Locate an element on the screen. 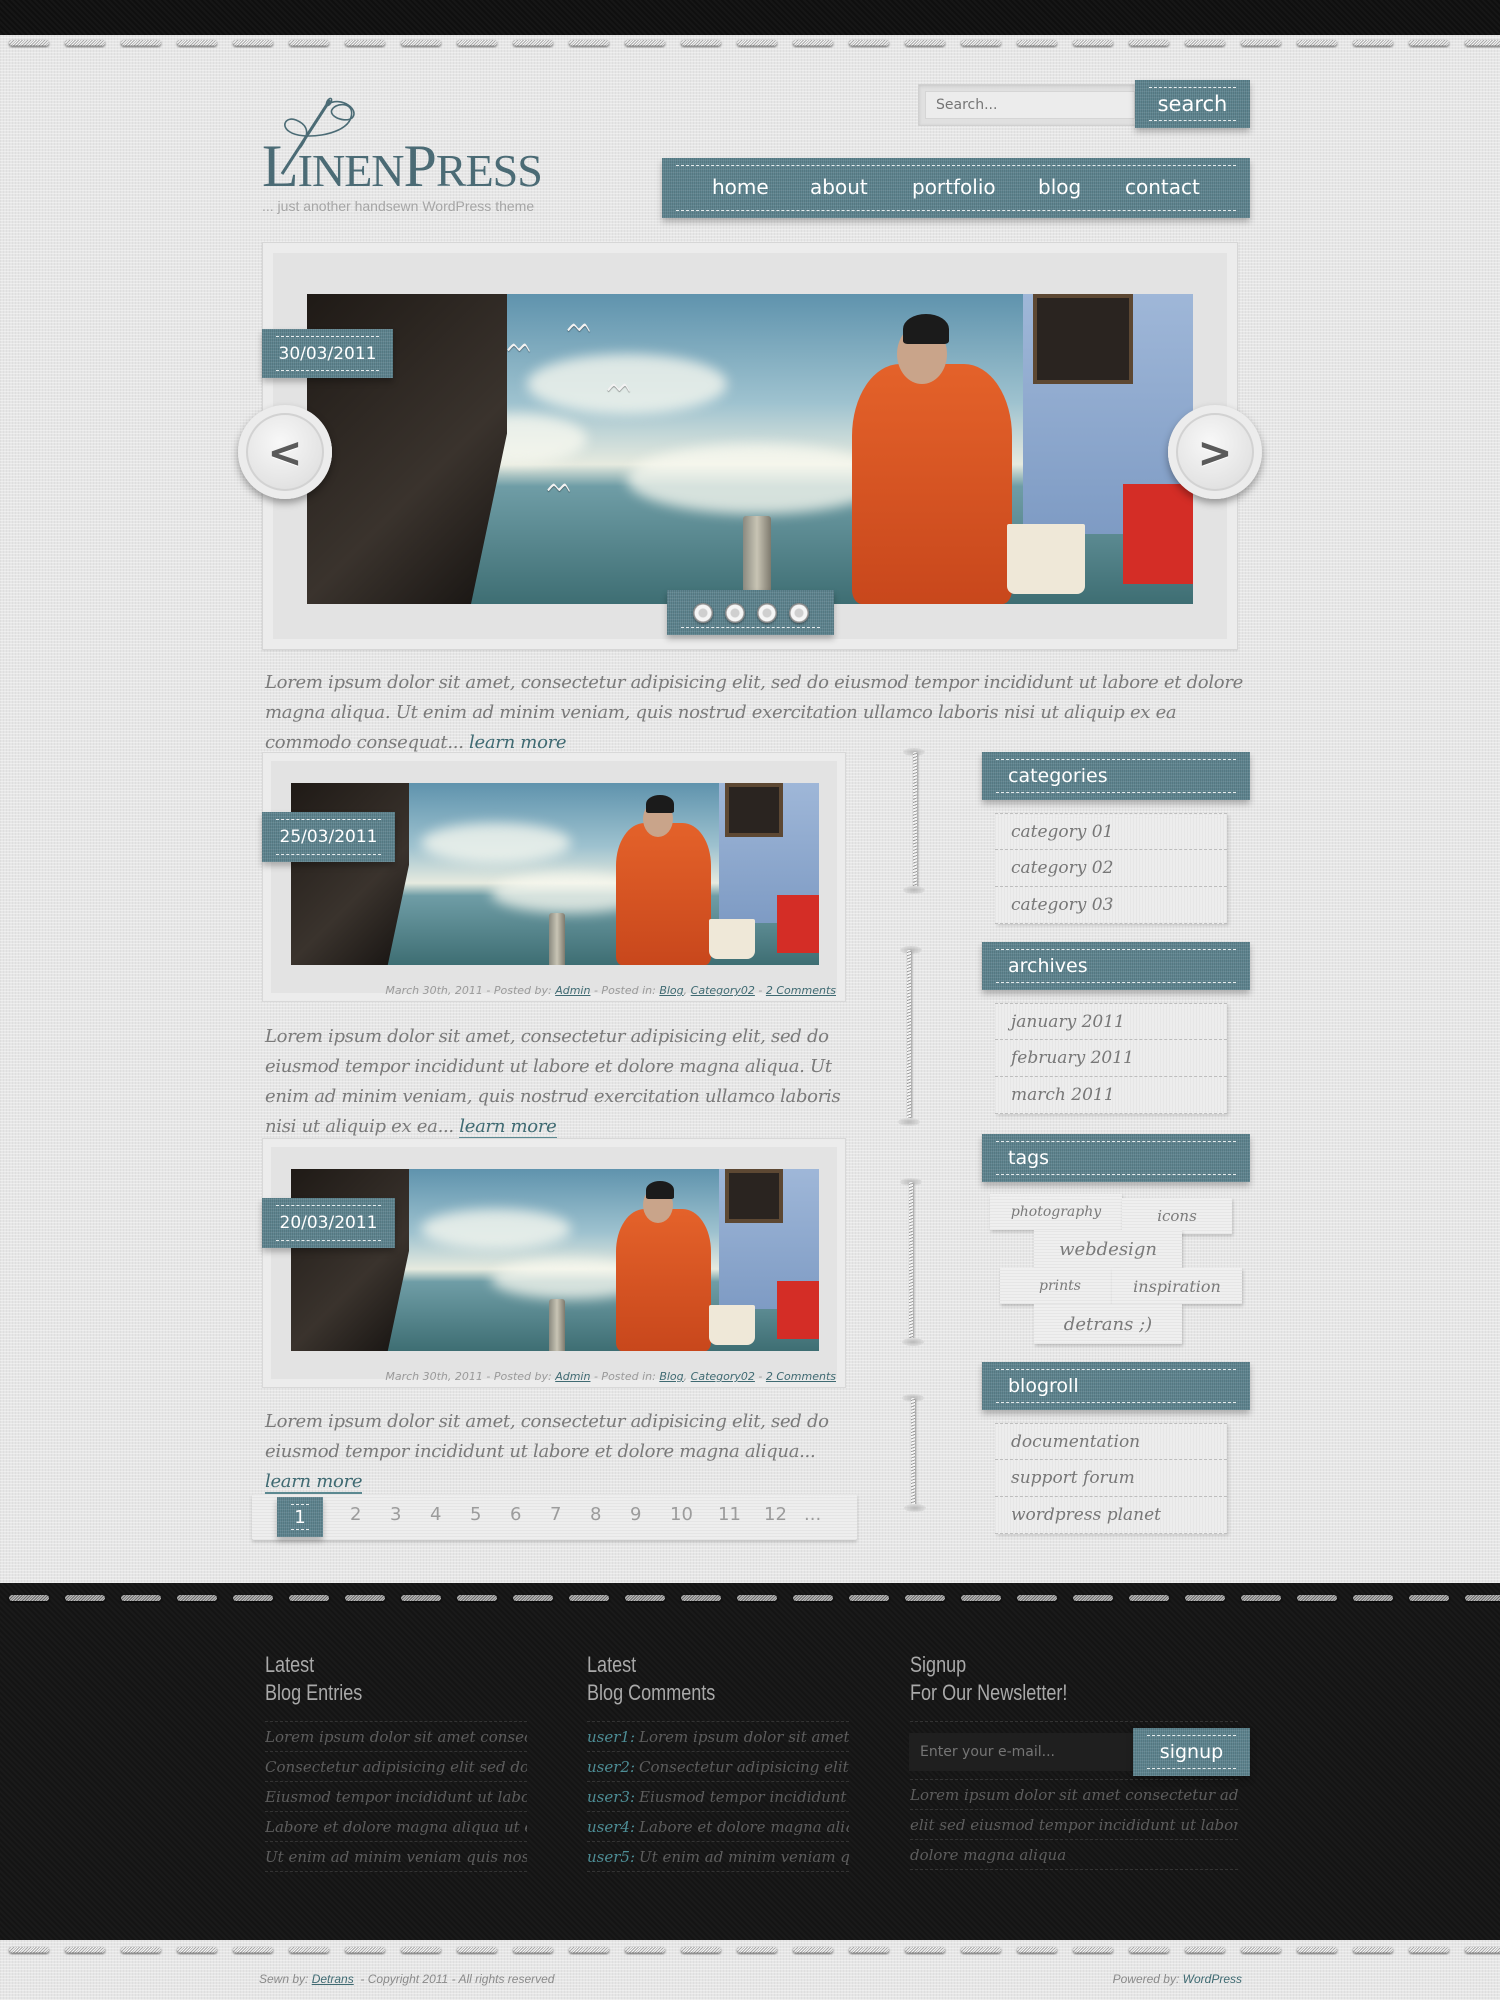 The width and height of the screenshot is (1500, 2000). nav-item-home: home is located at coordinates (740, 187).